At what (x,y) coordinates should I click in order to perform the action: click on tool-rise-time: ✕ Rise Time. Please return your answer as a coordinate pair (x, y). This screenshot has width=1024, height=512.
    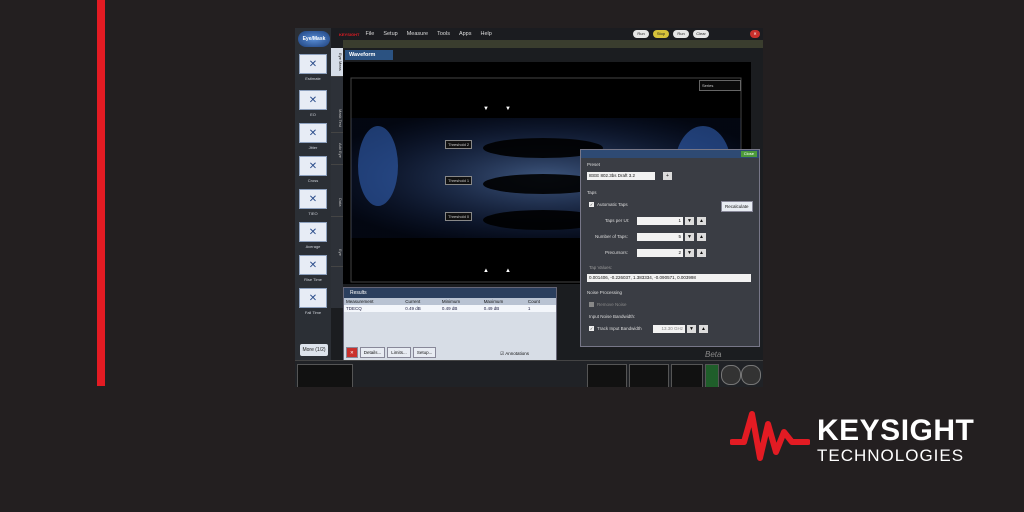
    Looking at the image, I should click on (313, 270).